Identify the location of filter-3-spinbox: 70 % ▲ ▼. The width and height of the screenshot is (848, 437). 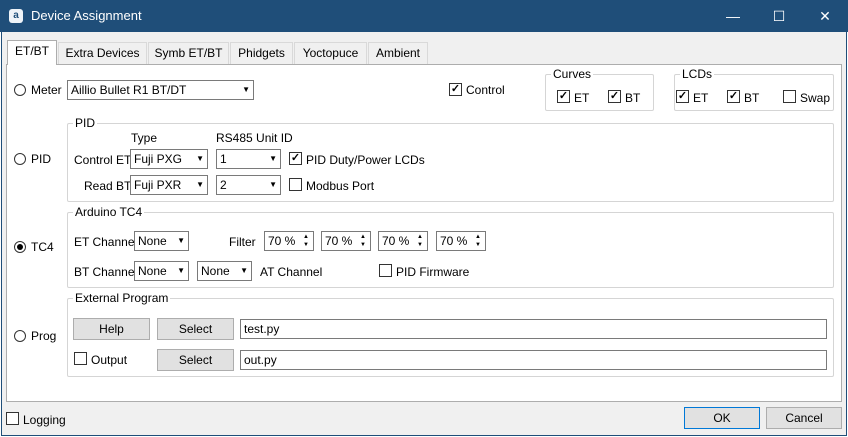
(403, 241).